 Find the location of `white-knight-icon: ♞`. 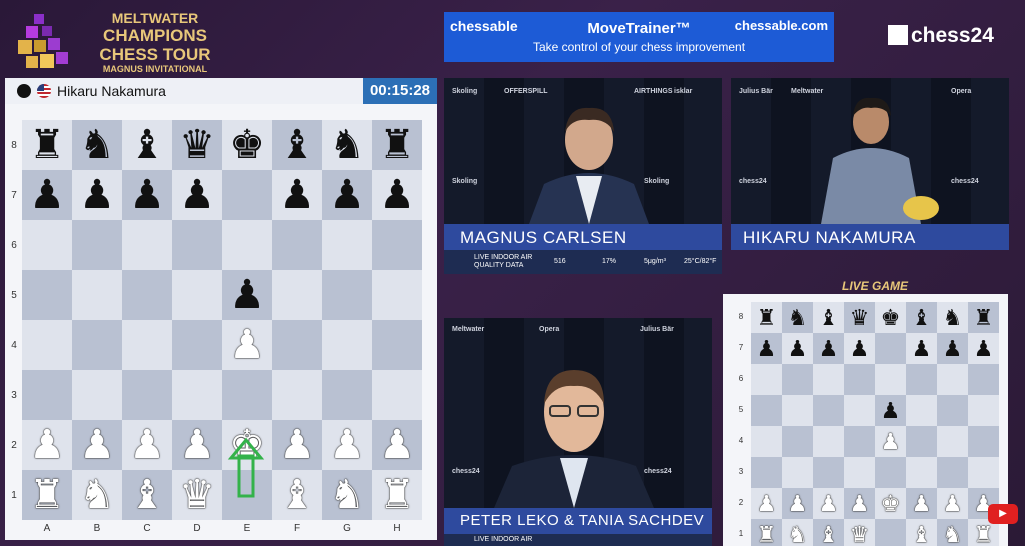

white-knight-icon: ♞ is located at coordinates (347, 495).